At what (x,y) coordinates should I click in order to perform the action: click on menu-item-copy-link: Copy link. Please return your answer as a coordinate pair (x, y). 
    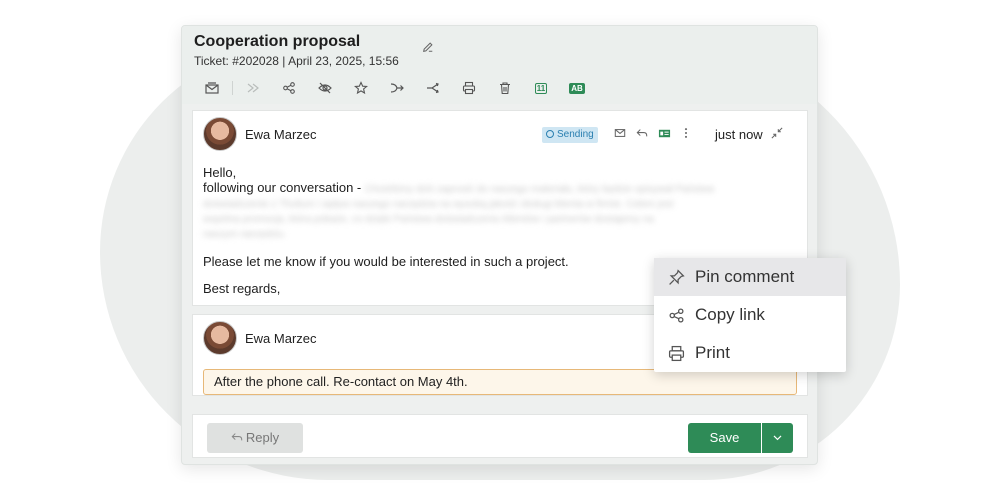
    Looking at the image, I should click on (750, 315).